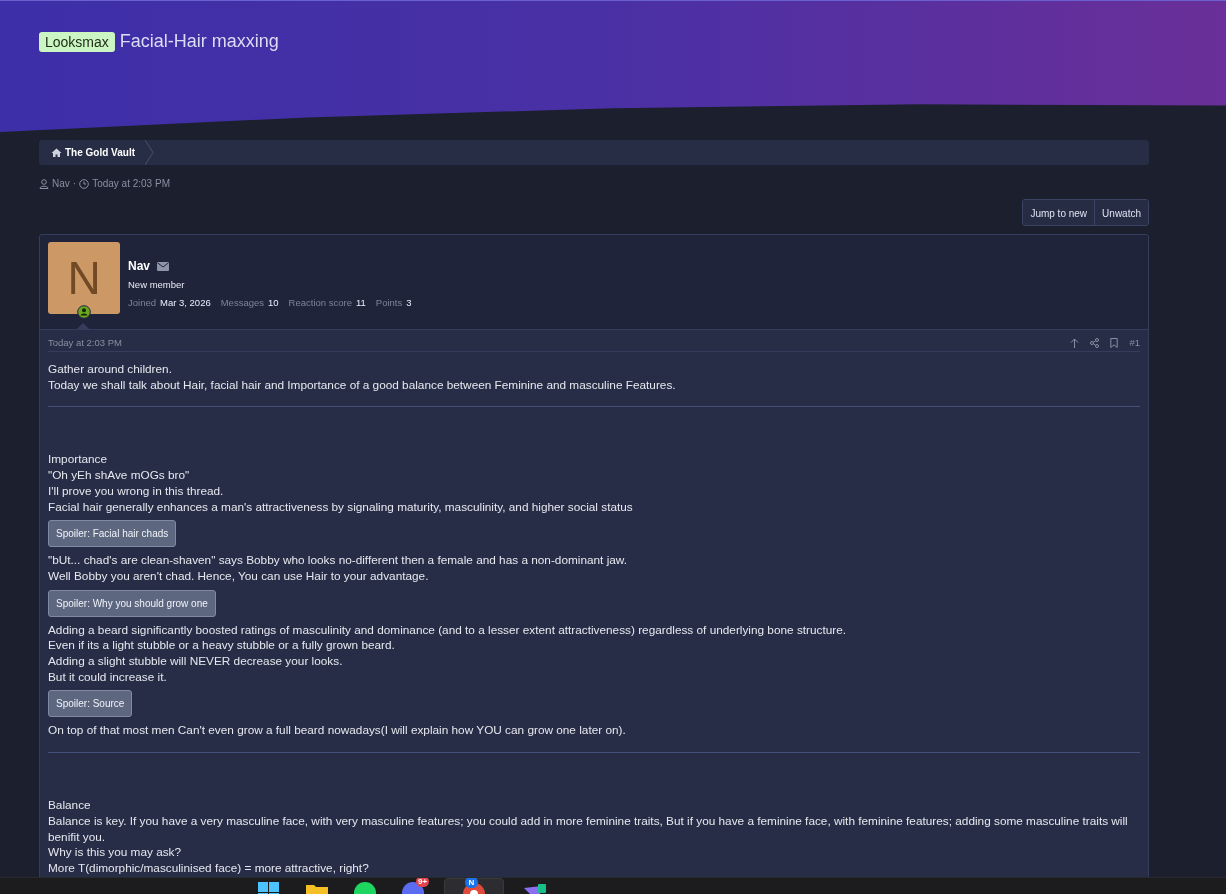 The height and width of the screenshot is (894, 1226). I want to click on post-text: Why is this you may ask?, so click(115, 853).